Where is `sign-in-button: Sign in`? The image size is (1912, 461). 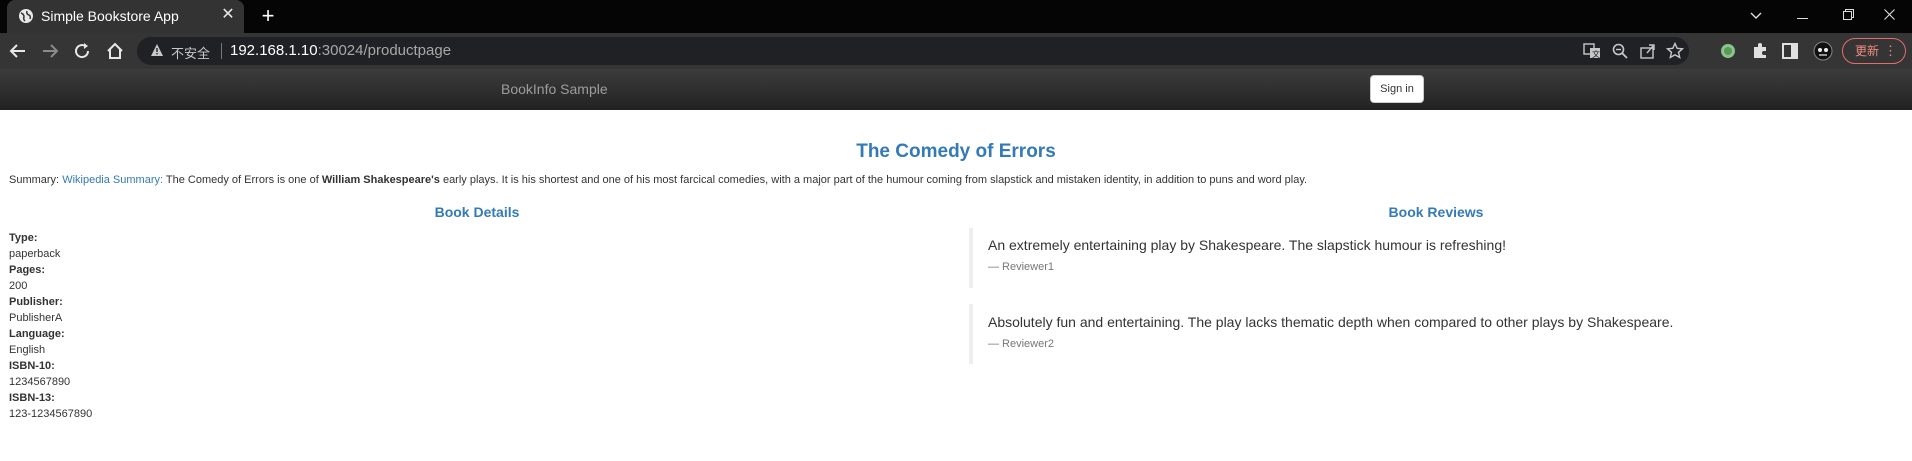
sign-in-button: Sign in is located at coordinates (1397, 89).